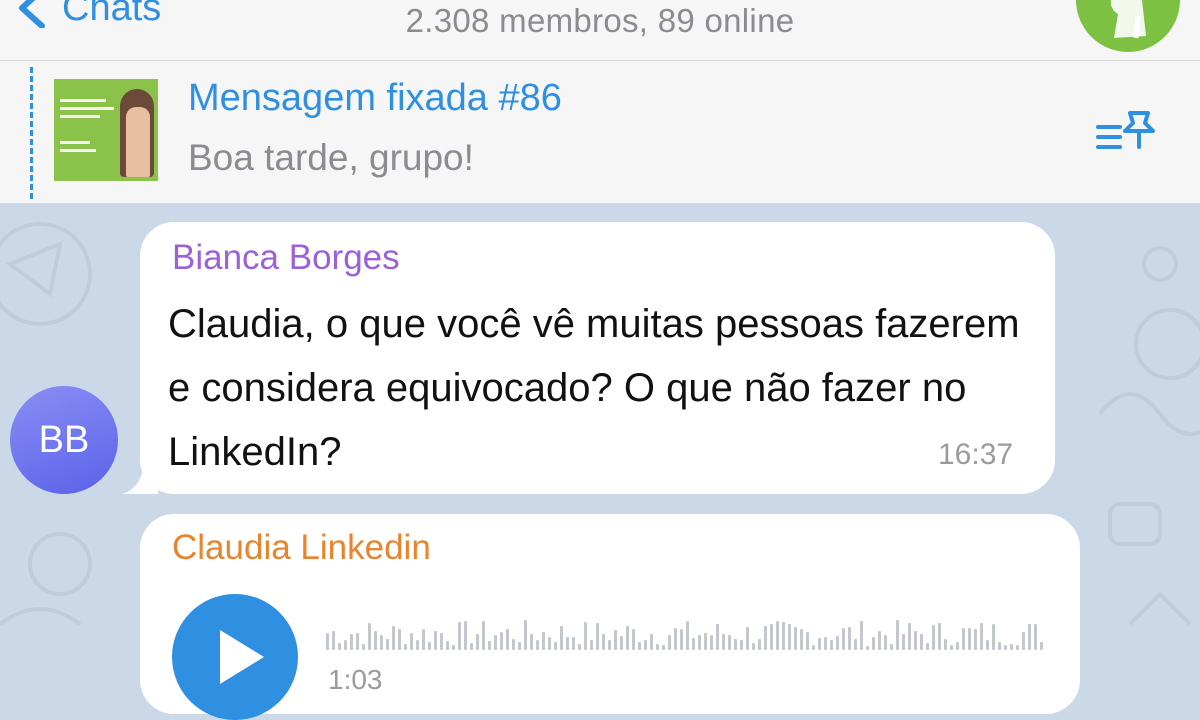 This screenshot has width=1200, height=720. I want to click on play-icon, so click(242, 657).